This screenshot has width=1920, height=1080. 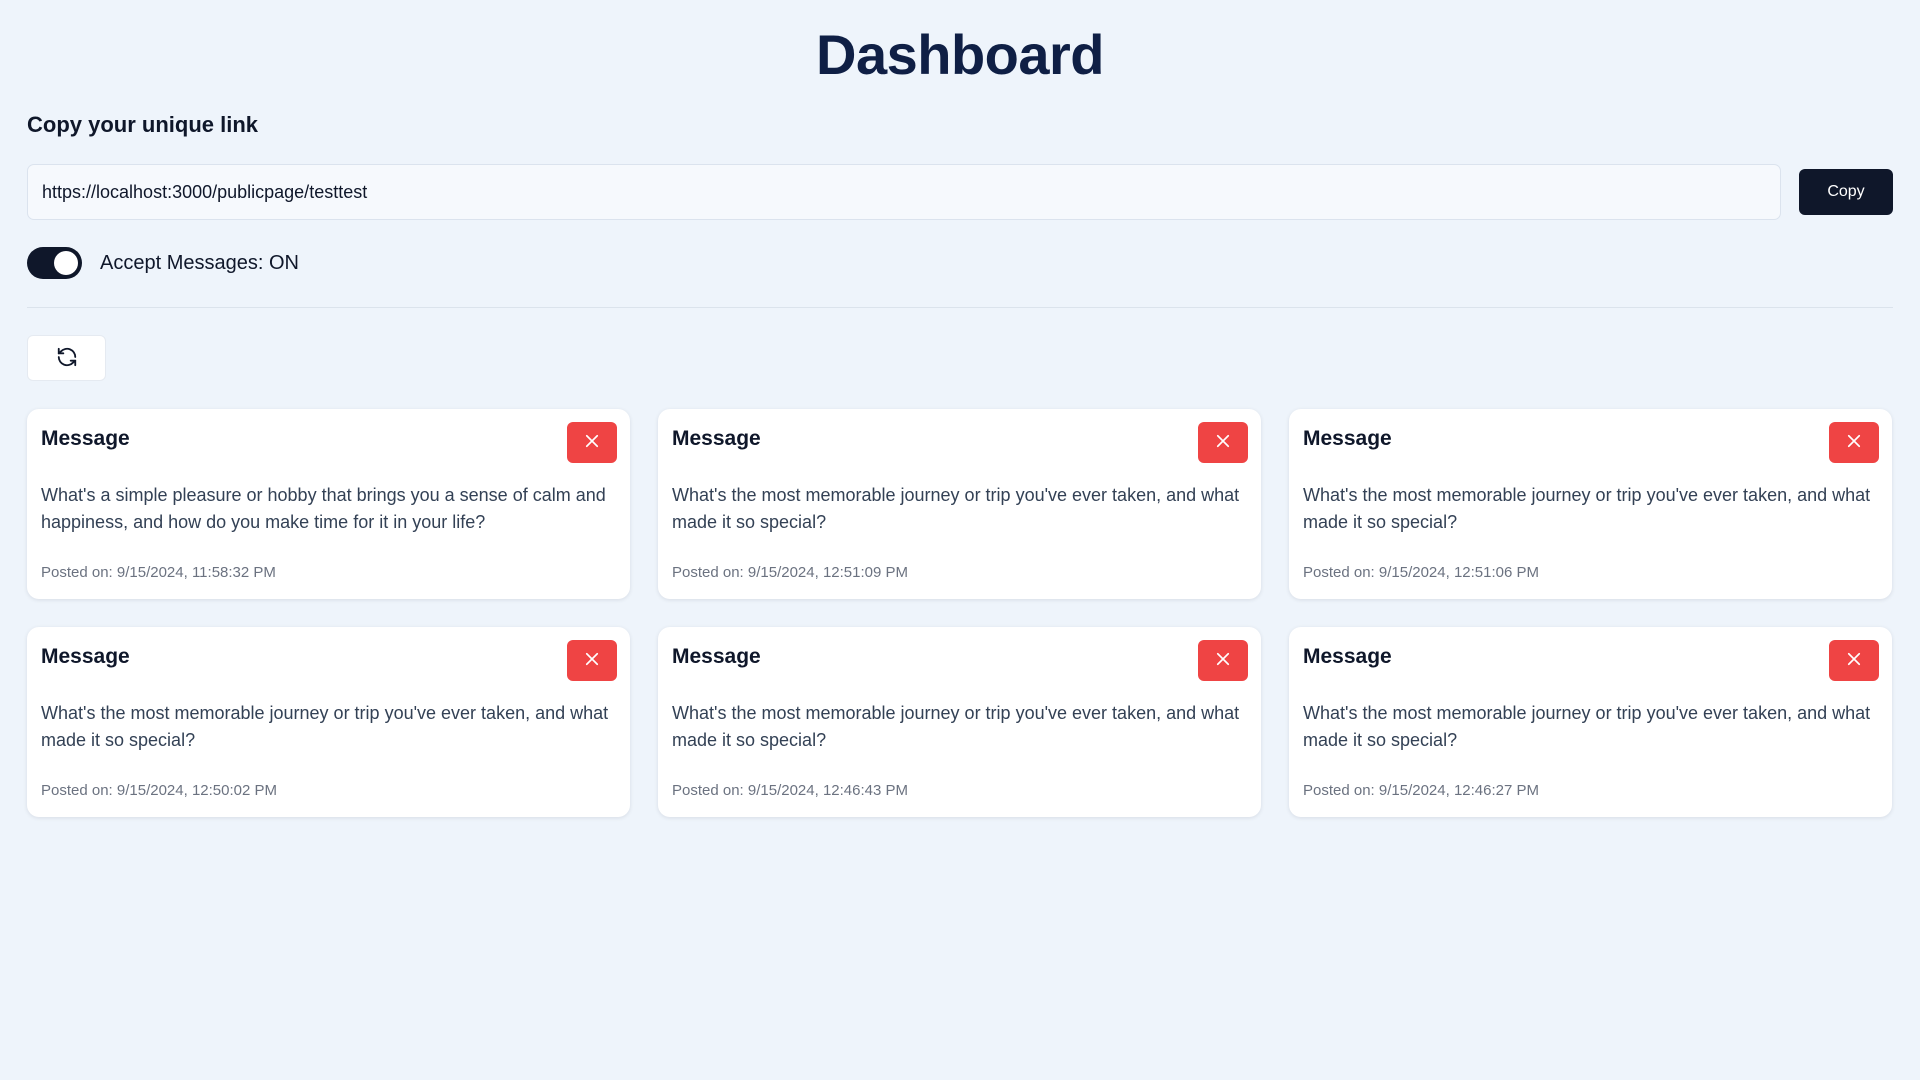 I want to click on accept-messages-label: Accept Messages: ON, so click(x=199, y=262).